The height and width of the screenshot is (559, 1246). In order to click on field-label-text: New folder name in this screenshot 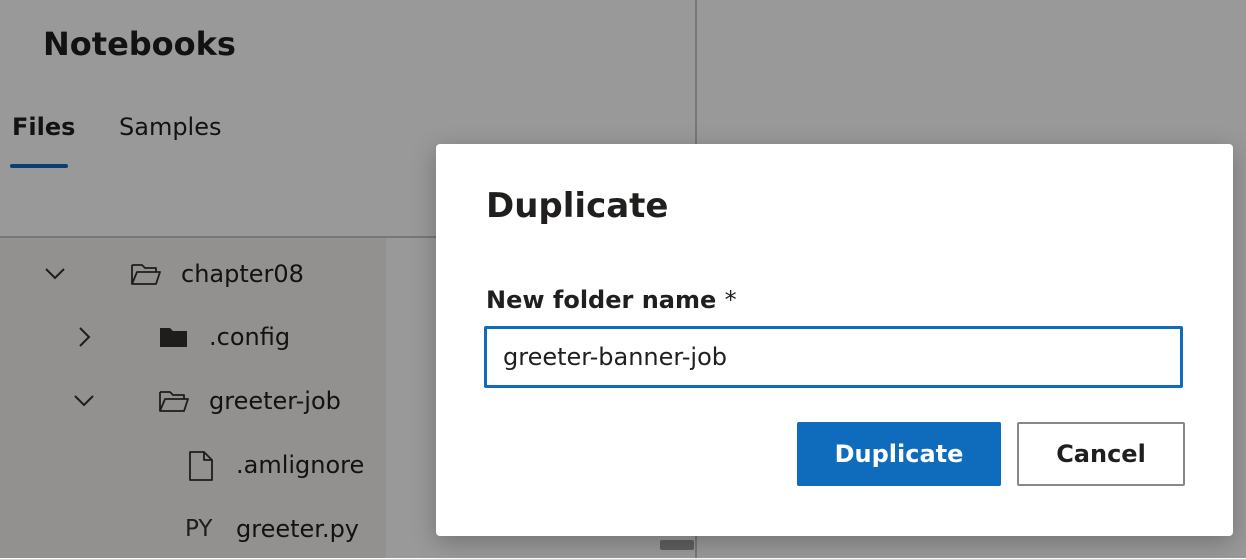, I will do `click(601, 300)`.